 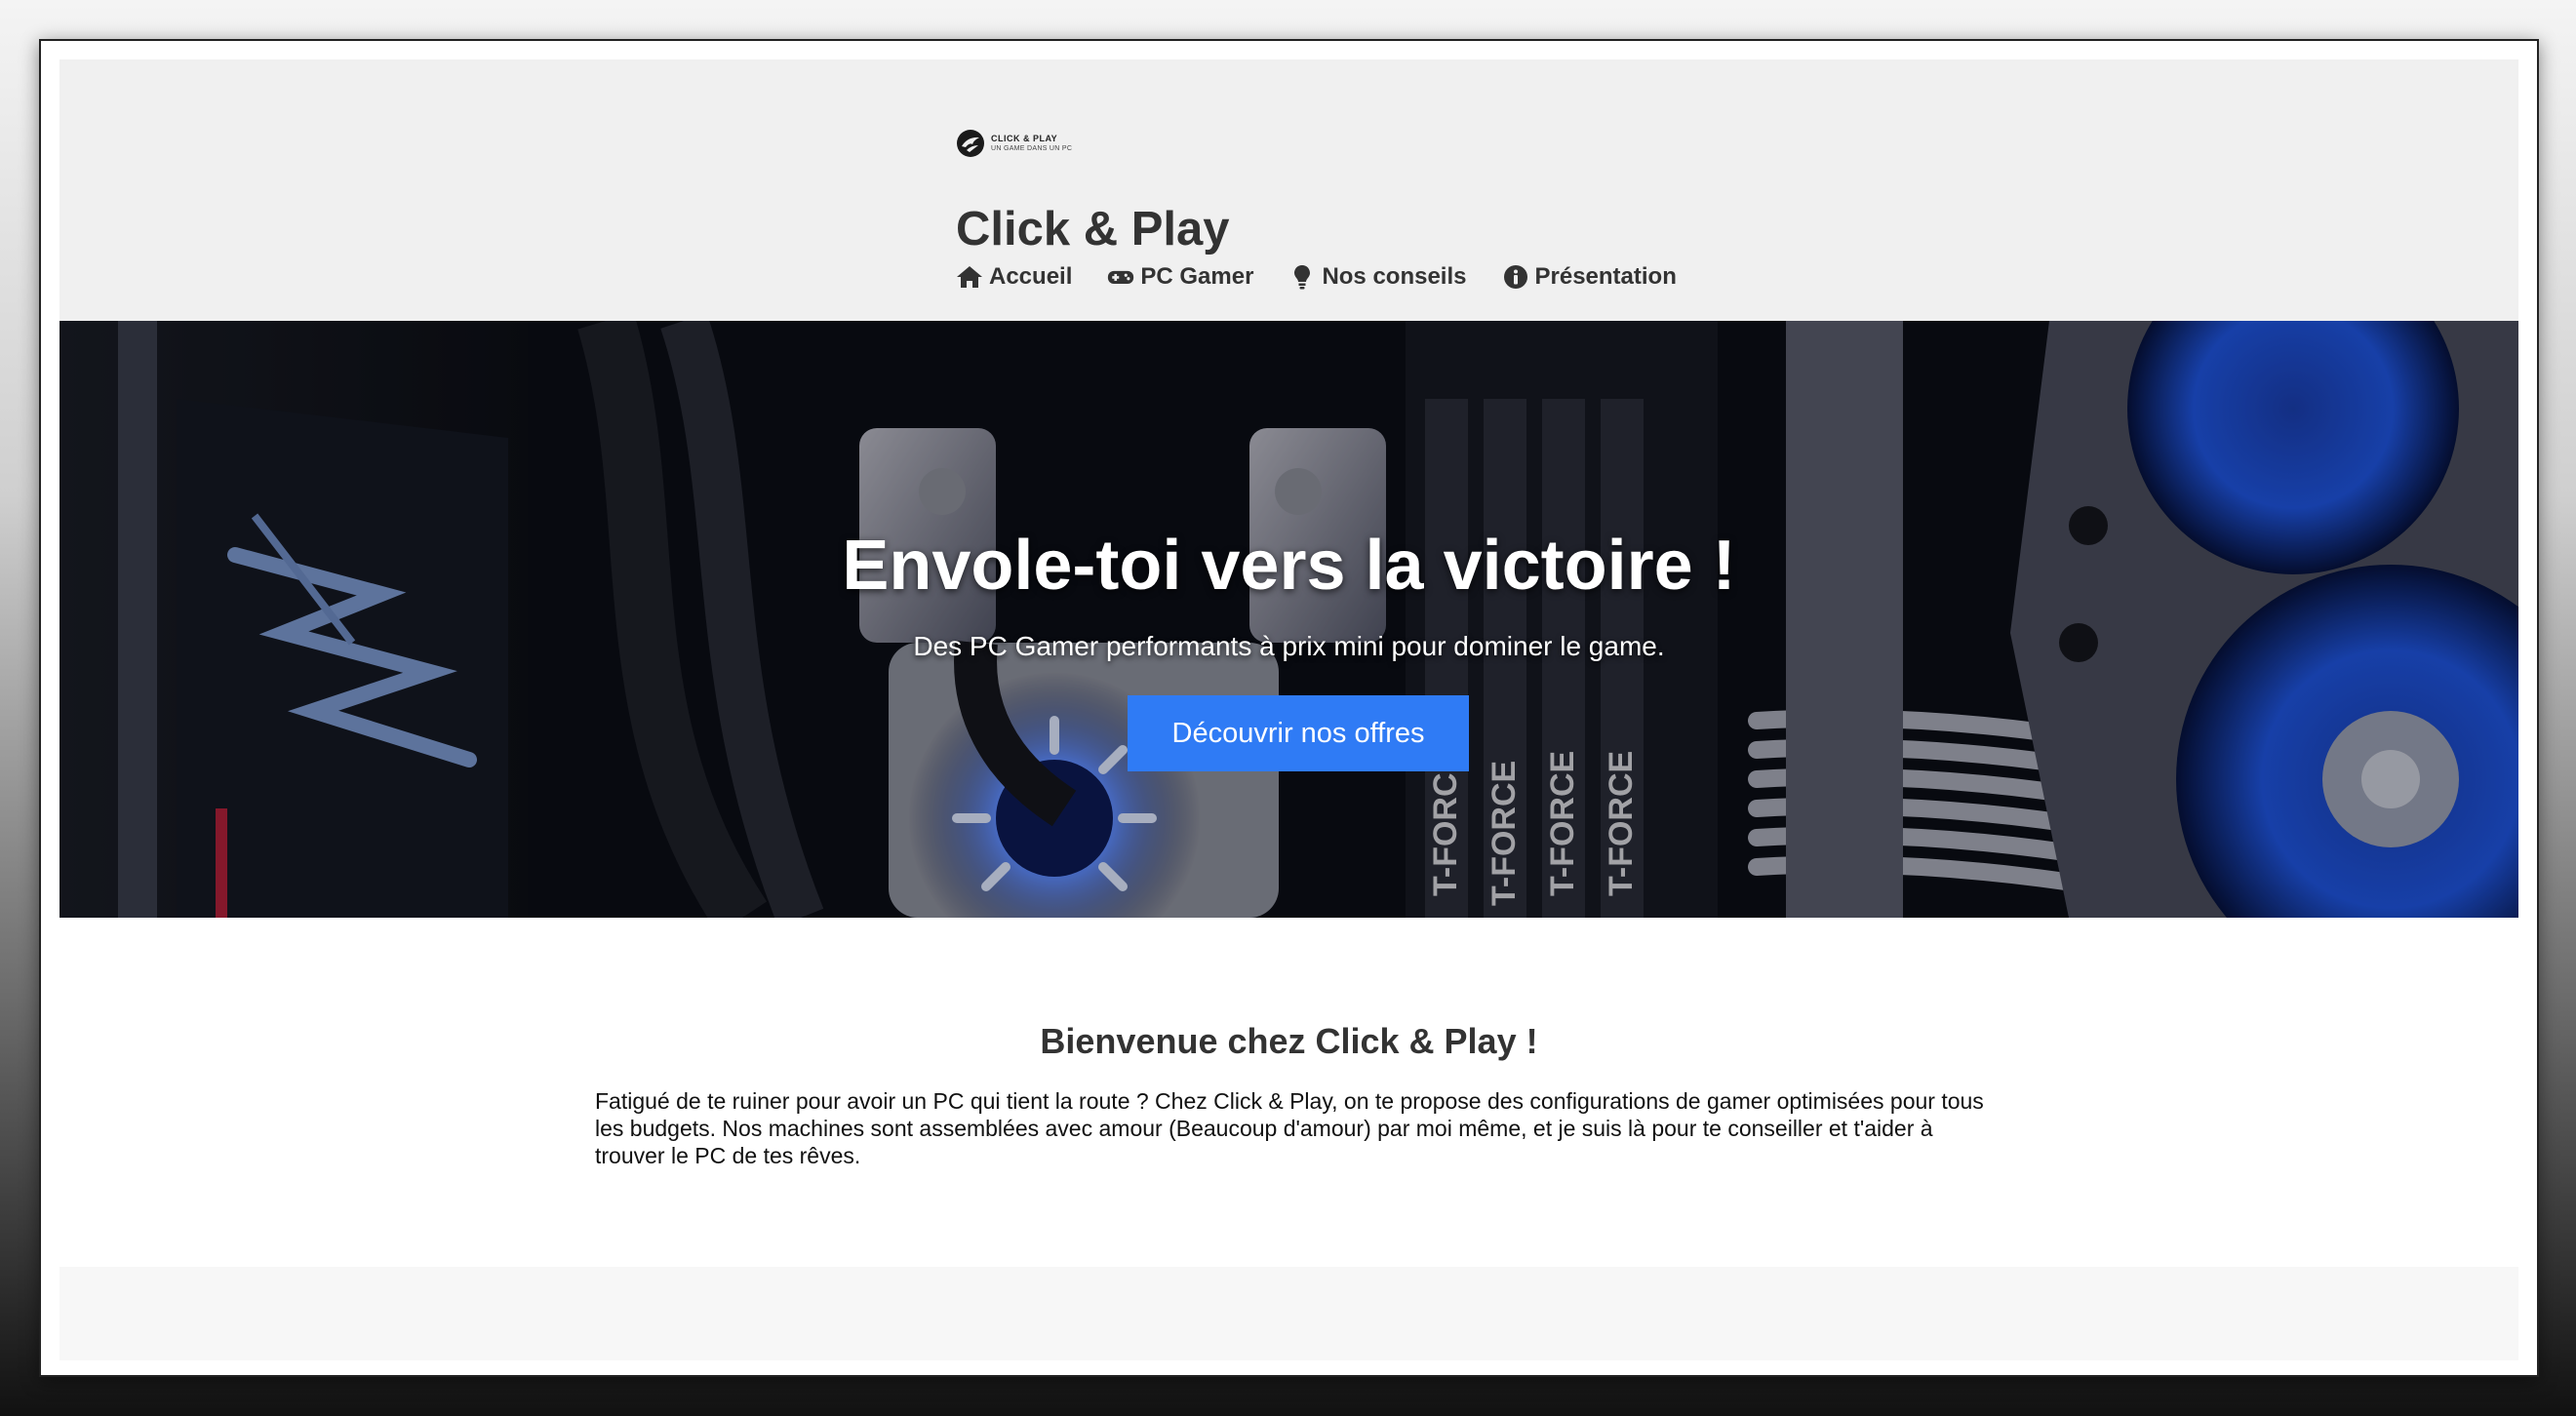 I want to click on nav-item-label: PC Gamer, so click(x=1197, y=276).